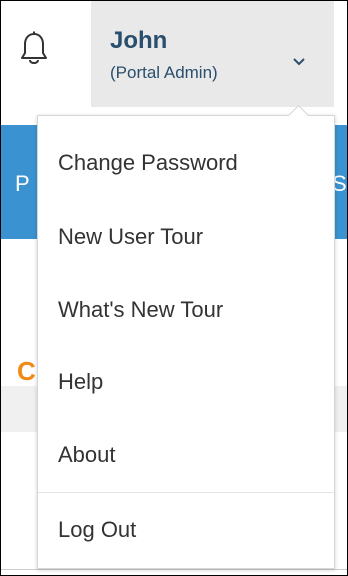  What do you see at coordinates (212, 54) in the screenshot?
I see `user-menu-toggle: John (Portal Admin)` at bounding box center [212, 54].